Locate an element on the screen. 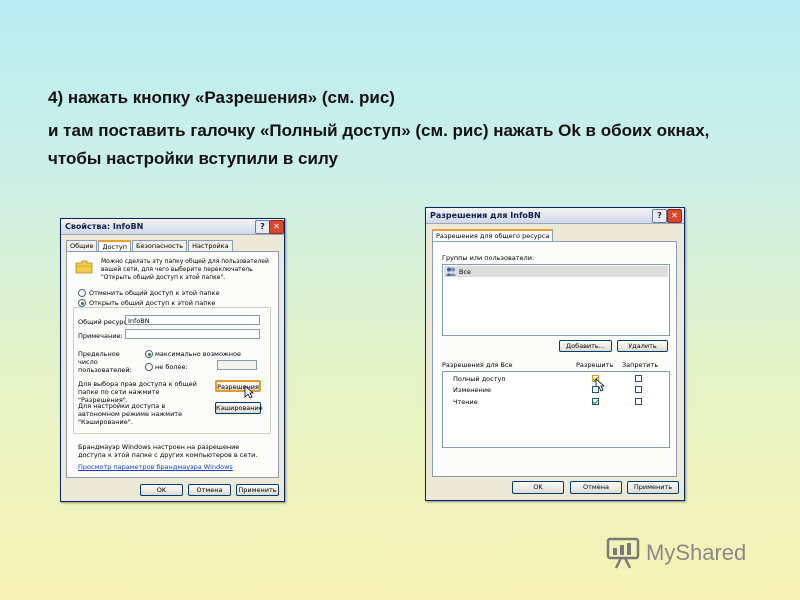 The width and height of the screenshot is (800, 600). allow-change-checkbox is located at coordinates (595, 389).